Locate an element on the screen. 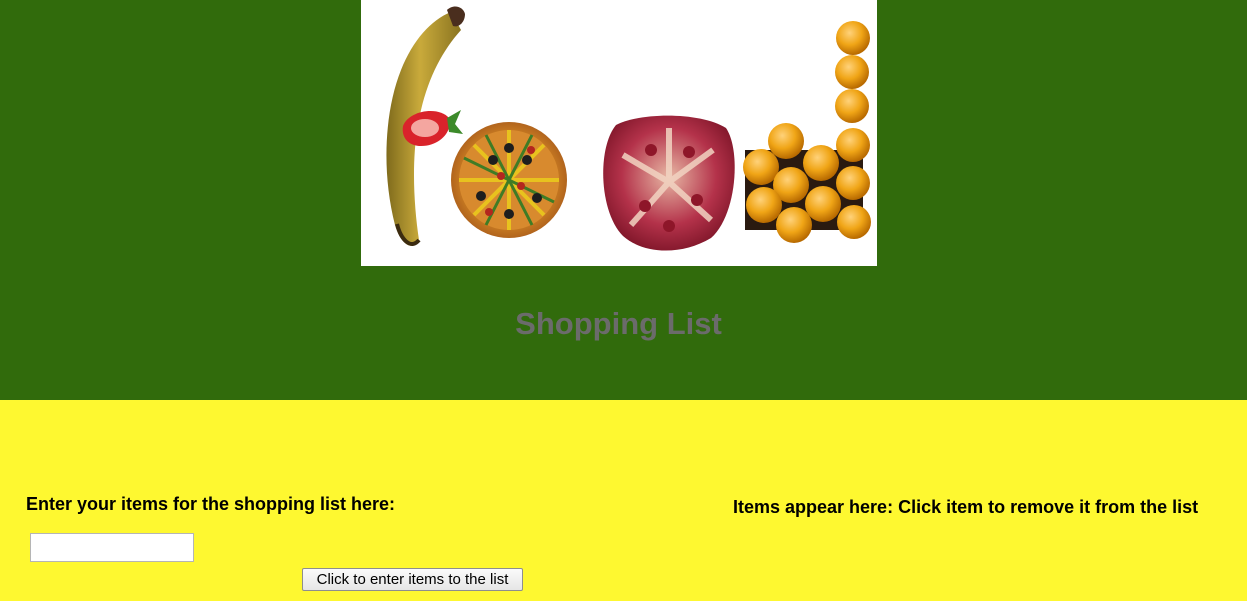  page-title: Shopping List is located at coordinates (623, 324).